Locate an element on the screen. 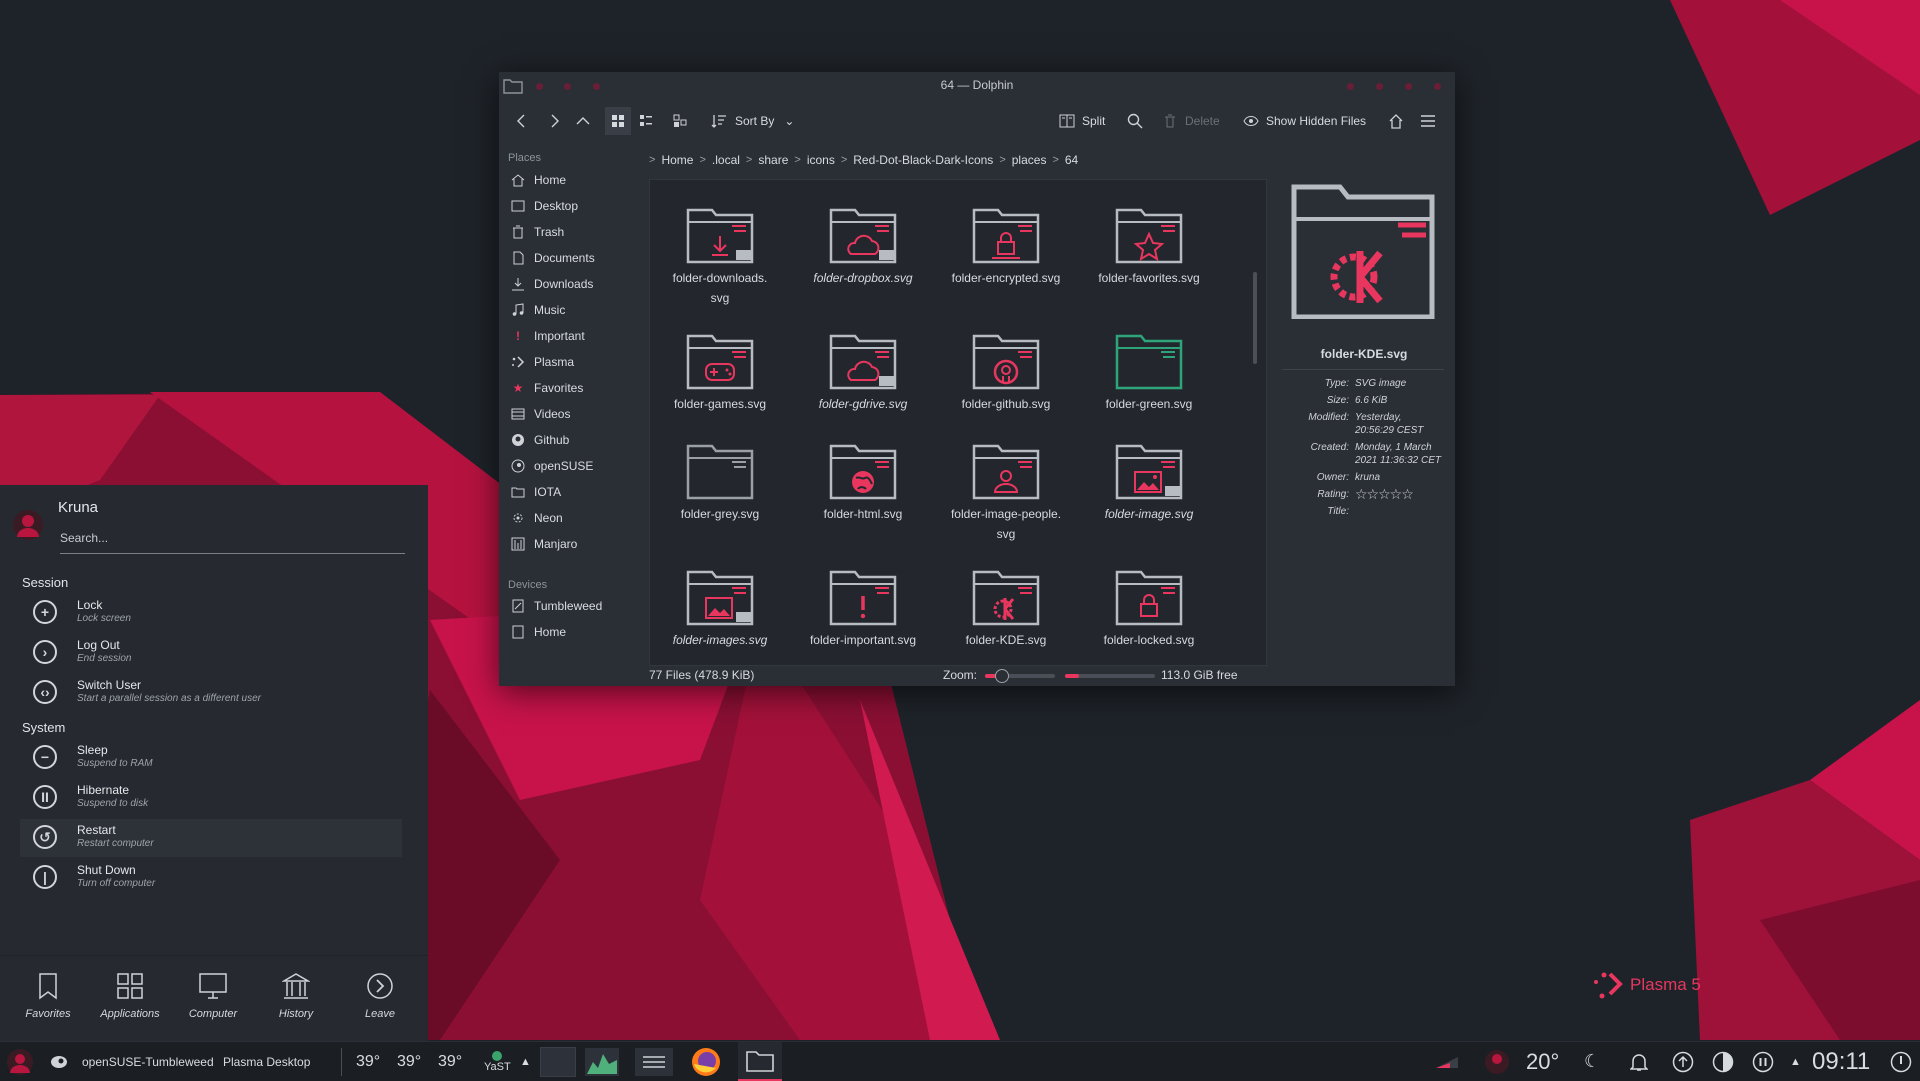  details-view-button is located at coordinates (680, 121).